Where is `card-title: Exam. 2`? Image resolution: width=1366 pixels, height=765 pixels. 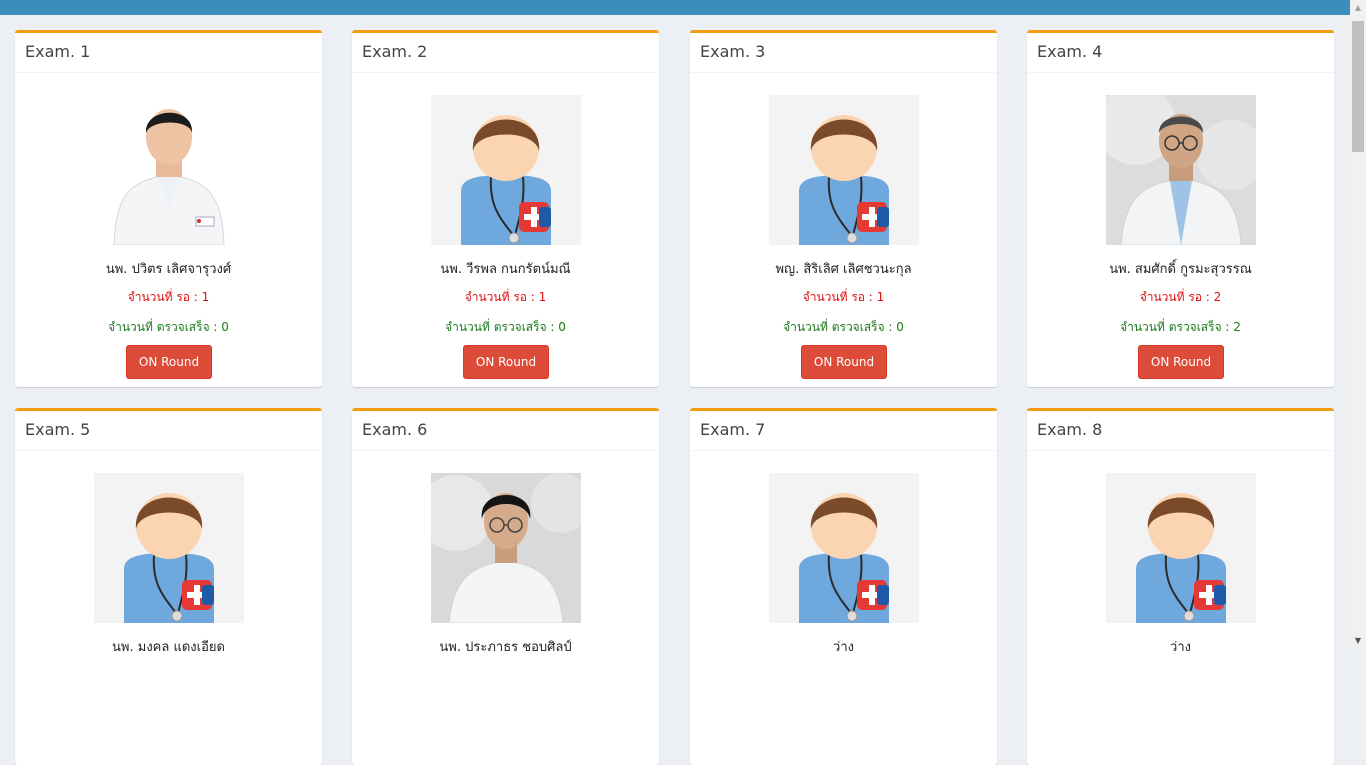
card-title: Exam. 2 is located at coordinates (505, 53).